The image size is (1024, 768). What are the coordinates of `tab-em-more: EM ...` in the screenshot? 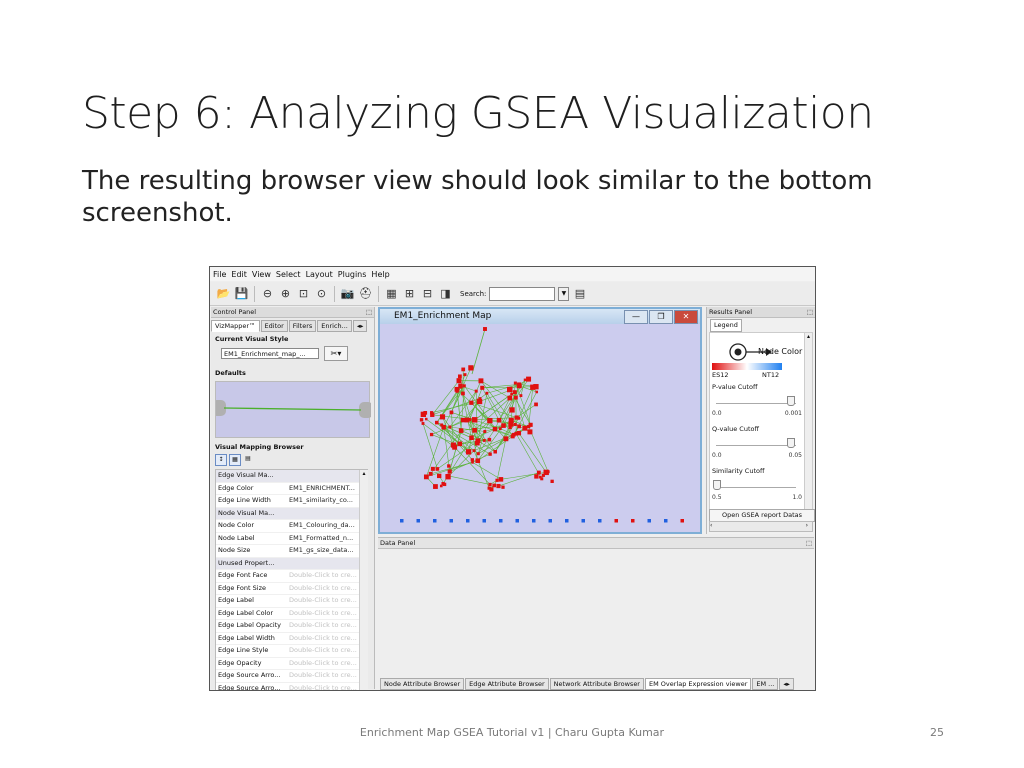 It's located at (765, 684).